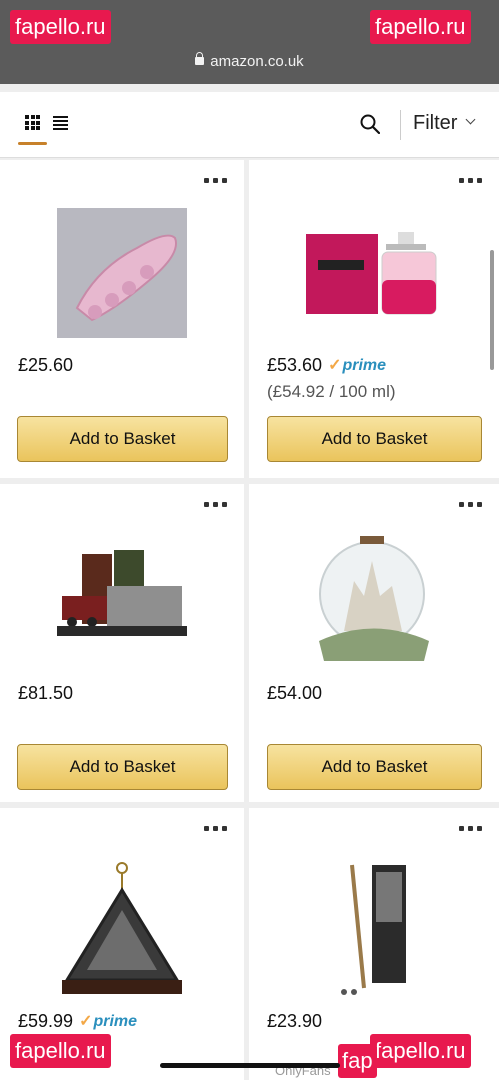 This screenshot has height=1080, width=499. What do you see at coordinates (32, 143) in the screenshot?
I see `active-view-indicator` at bounding box center [32, 143].